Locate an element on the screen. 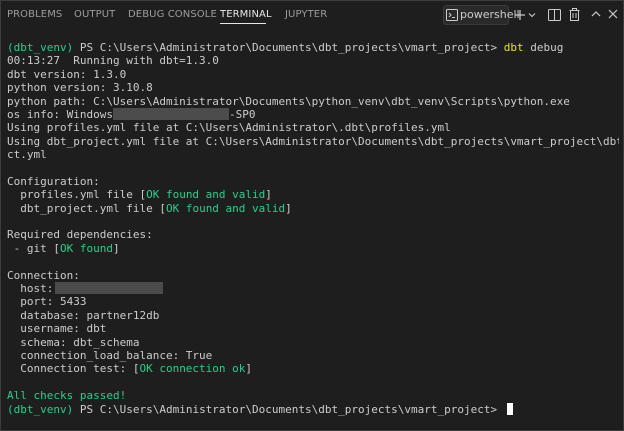 Image resolution: width=624 pixels, height=431 pixels. tab-problems: PROBLEMS is located at coordinates (34, 15).